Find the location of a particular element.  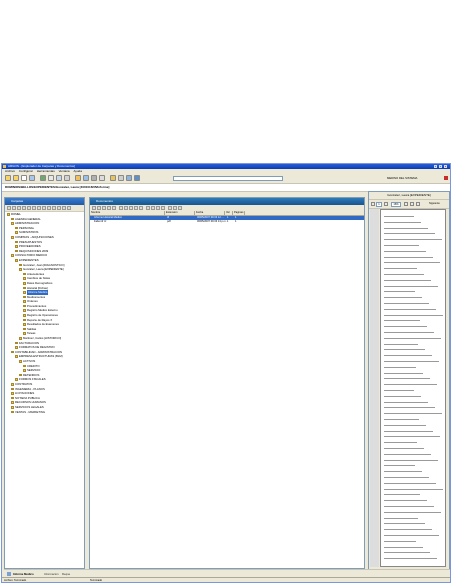

rotate-icon is located at coordinates (418, 204).